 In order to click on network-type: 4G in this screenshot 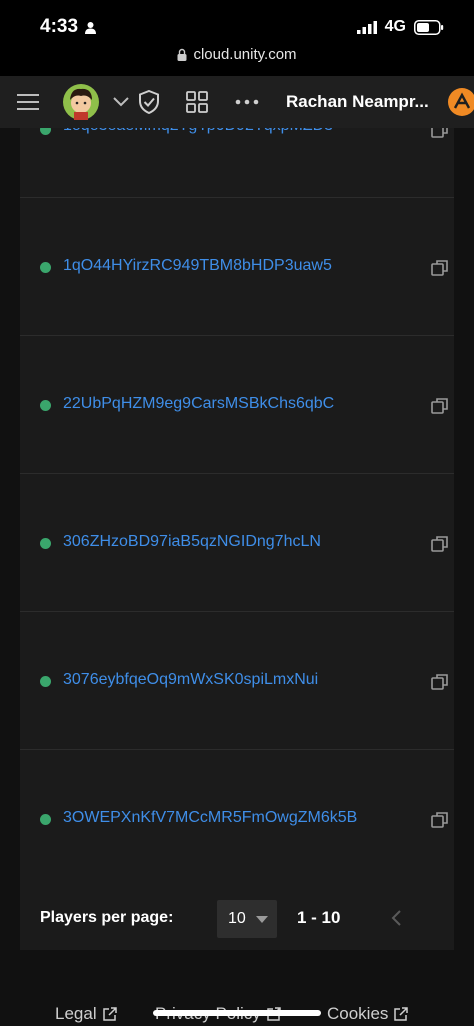, I will do `click(395, 26)`.